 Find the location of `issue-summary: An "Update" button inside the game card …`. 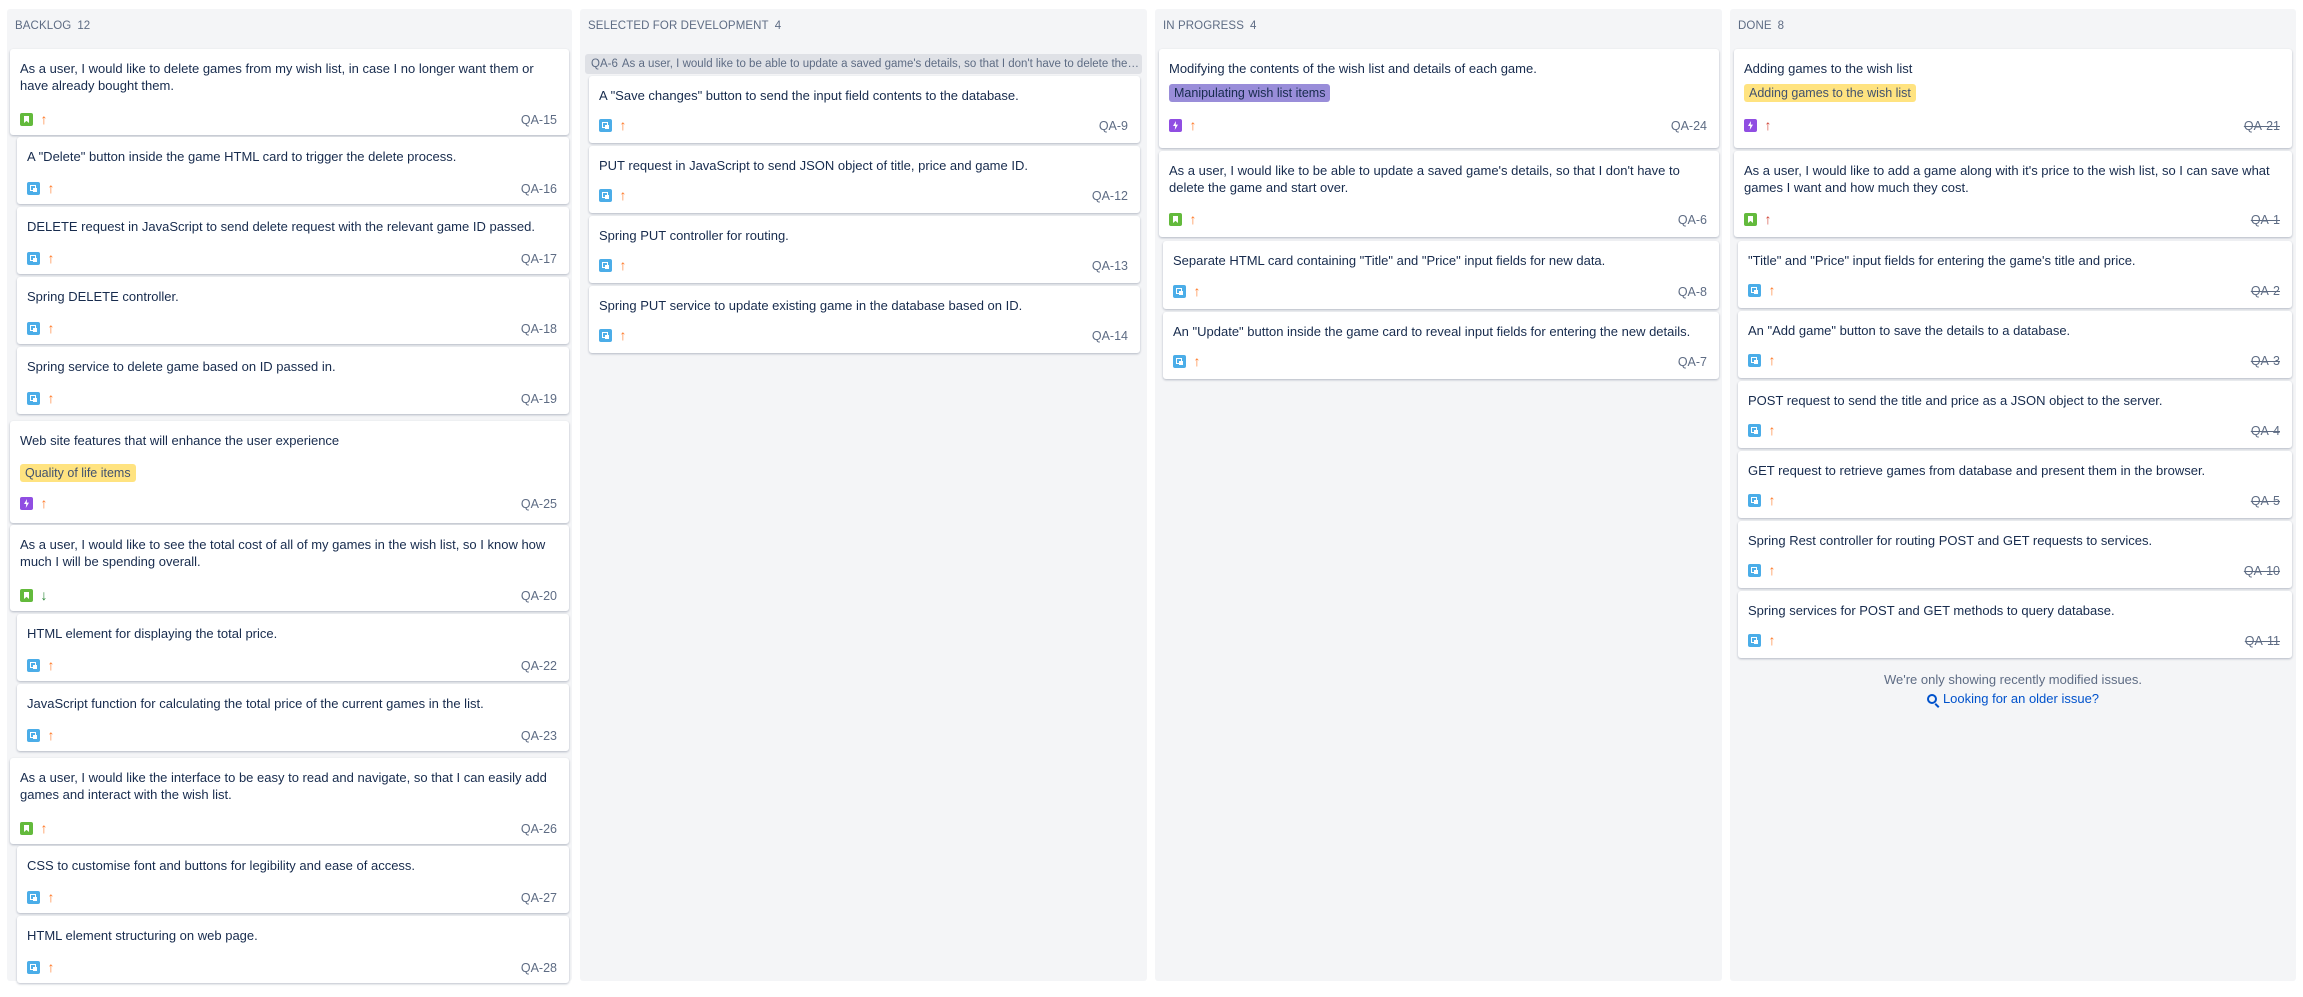

issue-summary: An "Update" button inside the game card … is located at coordinates (1432, 331).